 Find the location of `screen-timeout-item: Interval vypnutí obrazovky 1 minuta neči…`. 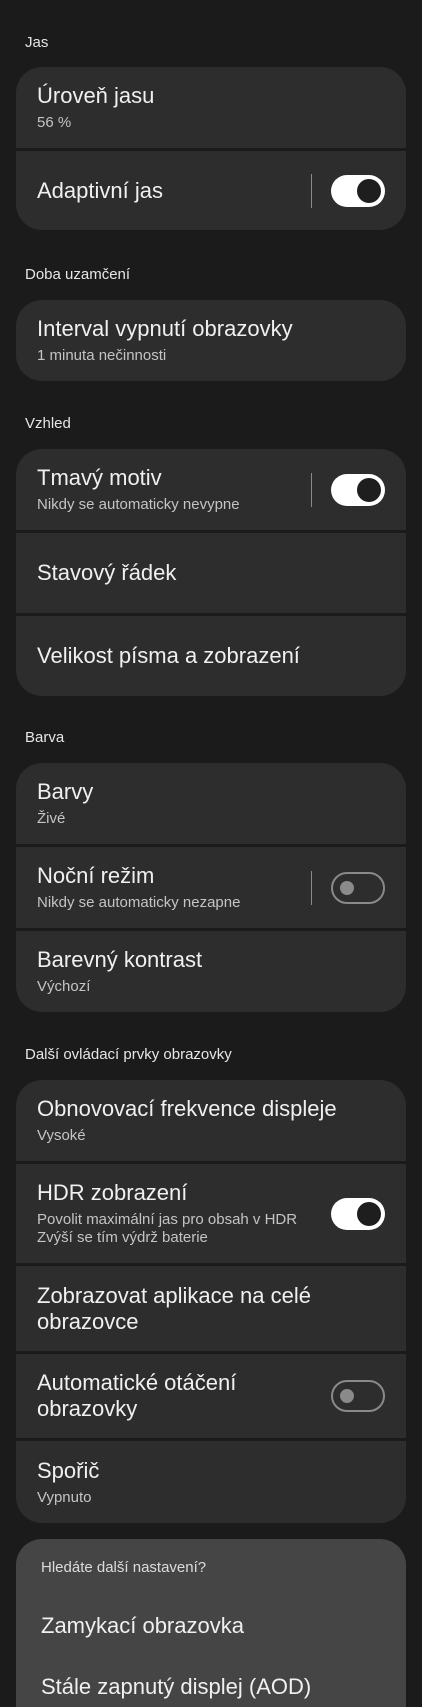

screen-timeout-item: Interval vypnutí obrazovky 1 minuta neči… is located at coordinates (211, 340).